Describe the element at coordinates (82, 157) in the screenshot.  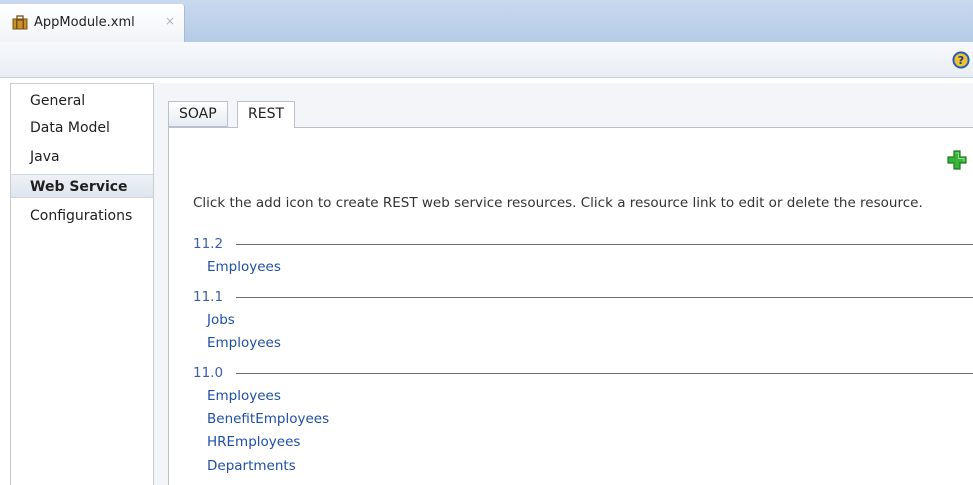
I see `nav-item-java: Java` at that location.